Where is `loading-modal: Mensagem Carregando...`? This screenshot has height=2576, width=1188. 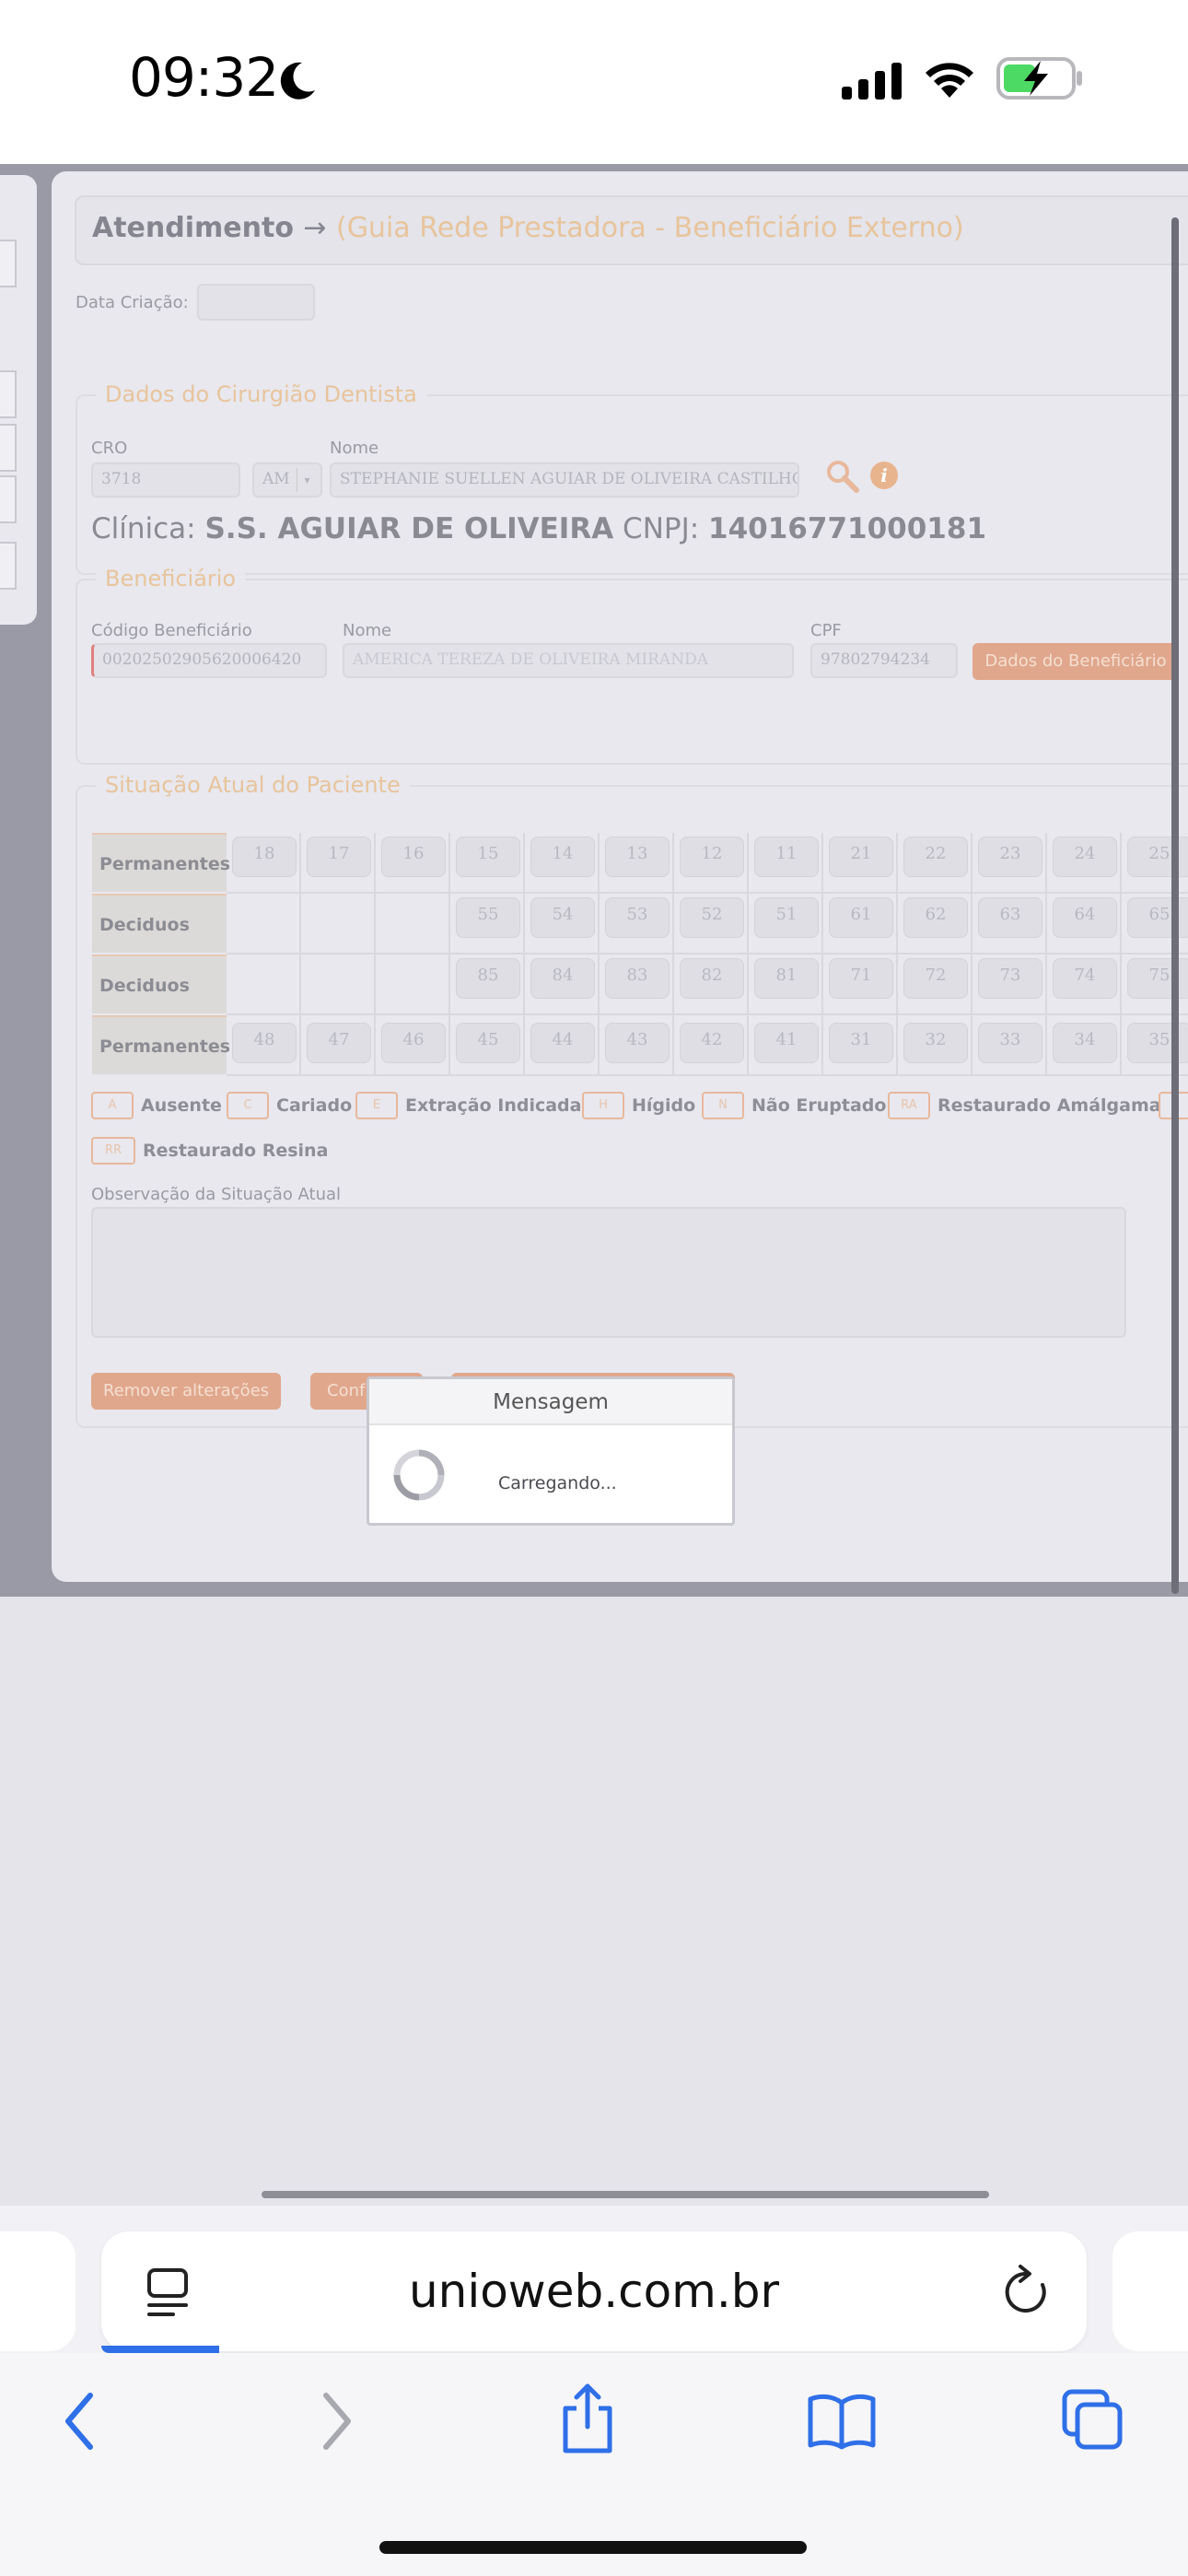 loading-modal: Mensagem Carregando... is located at coordinates (551, 1451).